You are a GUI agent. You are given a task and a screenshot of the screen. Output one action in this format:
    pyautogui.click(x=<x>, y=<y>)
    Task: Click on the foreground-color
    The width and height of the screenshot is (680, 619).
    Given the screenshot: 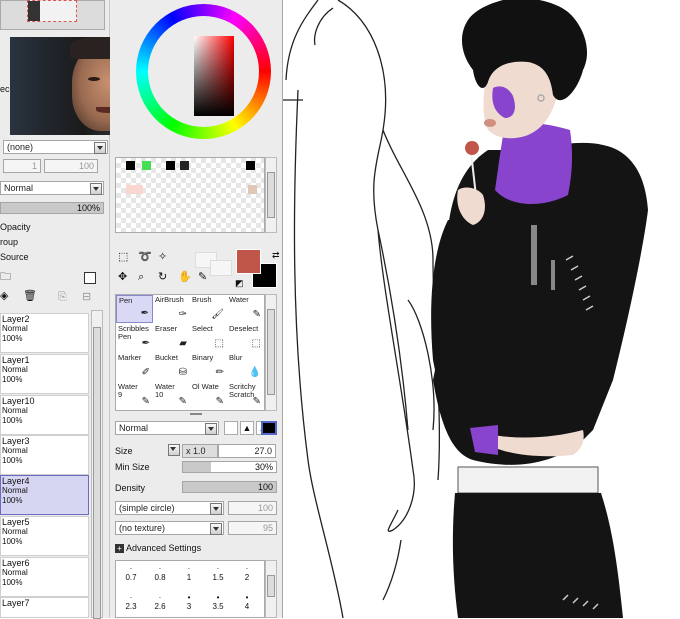 What is the action you would take?
    pyautogui.click(x=248, y=261)
    